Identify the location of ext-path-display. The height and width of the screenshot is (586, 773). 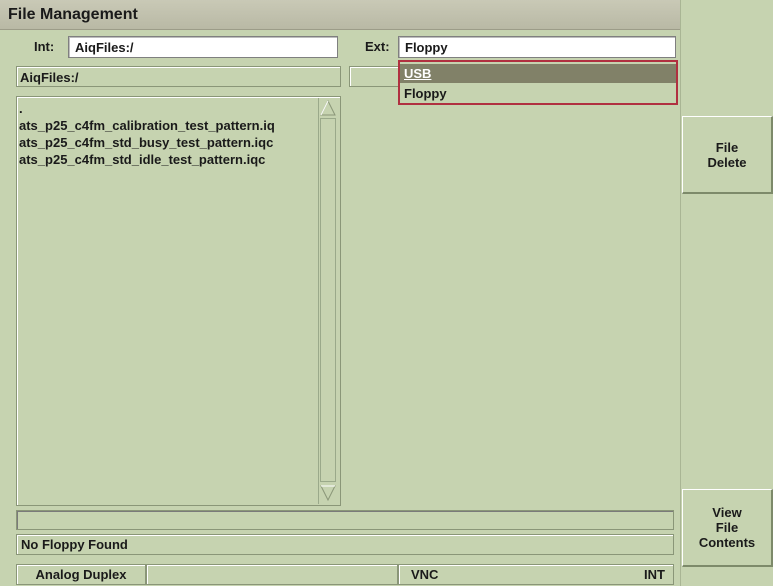
(374, 76).